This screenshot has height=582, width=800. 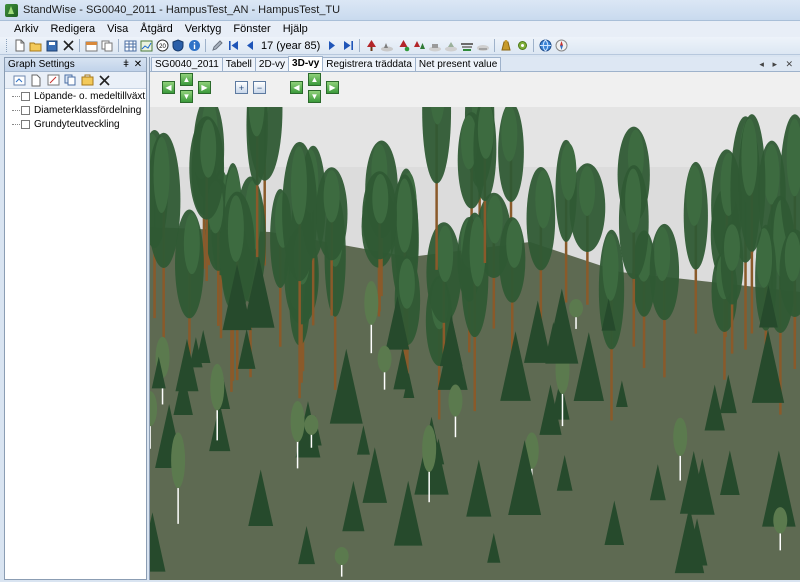 What do you see at coordinates (291, 45) in the screenshot?
I see `year-indicator: 17 (year 85)` at bounding box center [291, 45].